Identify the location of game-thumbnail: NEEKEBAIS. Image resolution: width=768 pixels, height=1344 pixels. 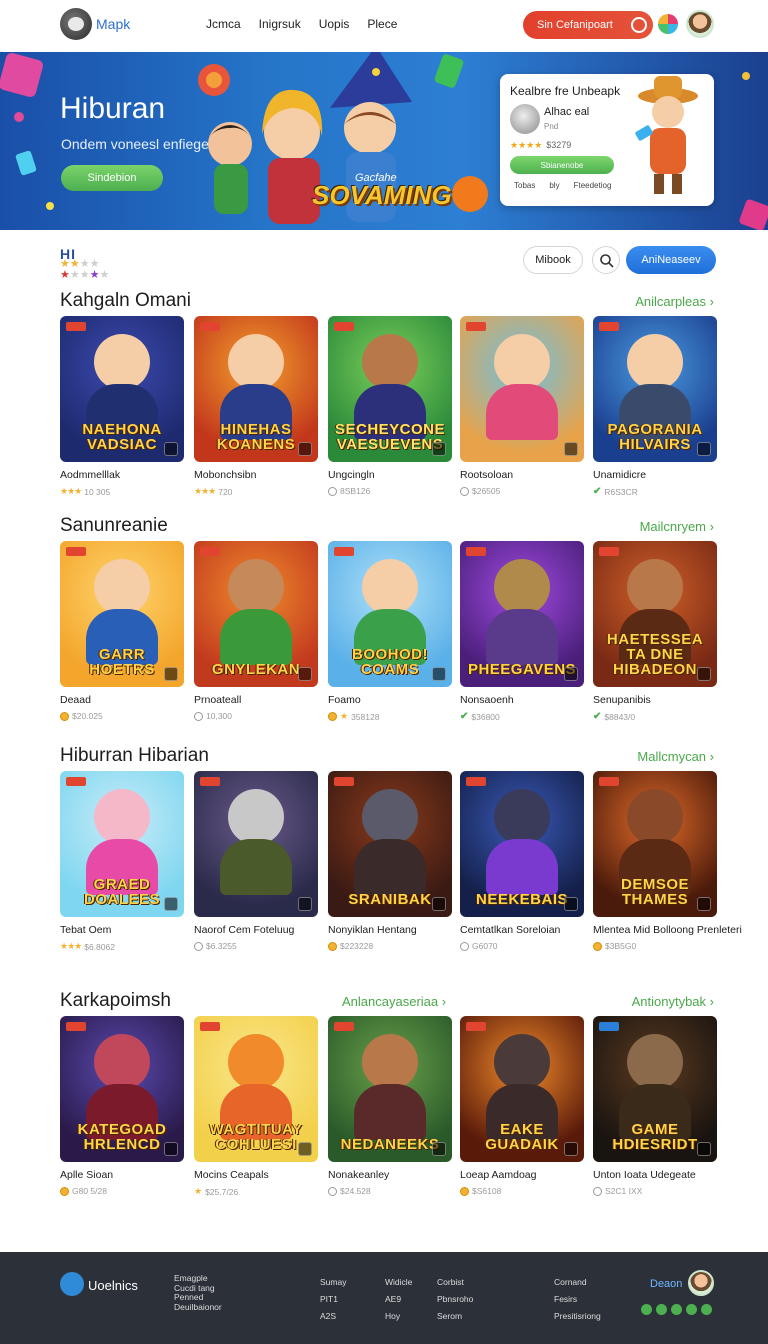
(522, 844).